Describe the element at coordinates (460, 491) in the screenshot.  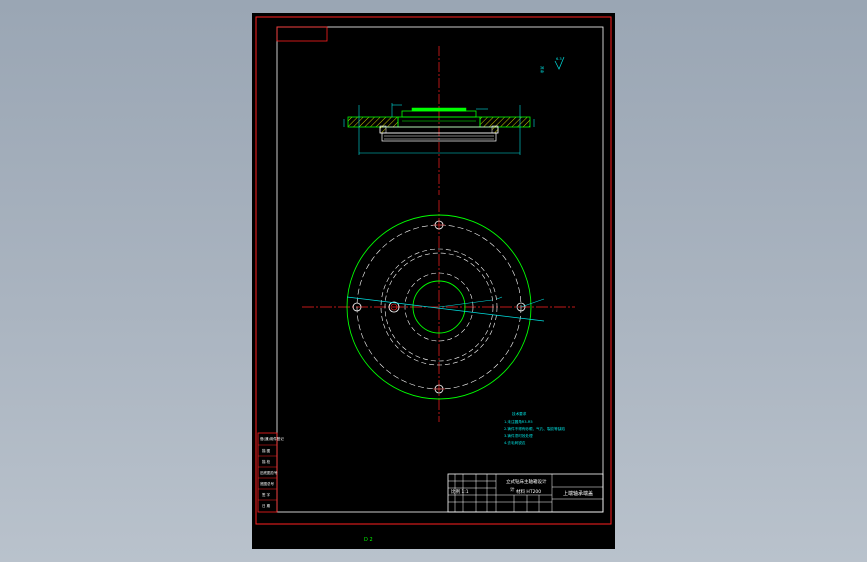
I see `title-block-scale: 比例 1:1` at that location.